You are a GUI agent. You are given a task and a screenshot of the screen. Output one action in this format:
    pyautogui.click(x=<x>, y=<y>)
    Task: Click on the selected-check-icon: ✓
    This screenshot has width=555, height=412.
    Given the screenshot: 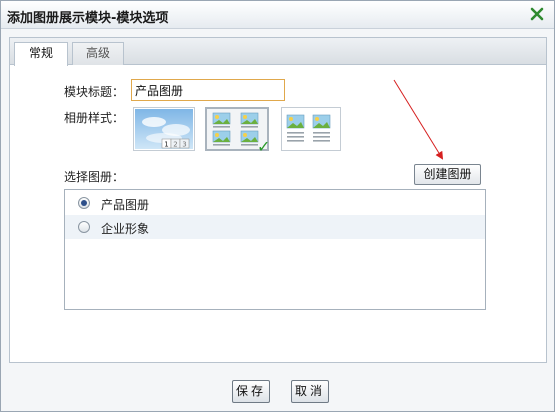 What is the action you would take?
    pyautogui.click(x=264, y=146)
    